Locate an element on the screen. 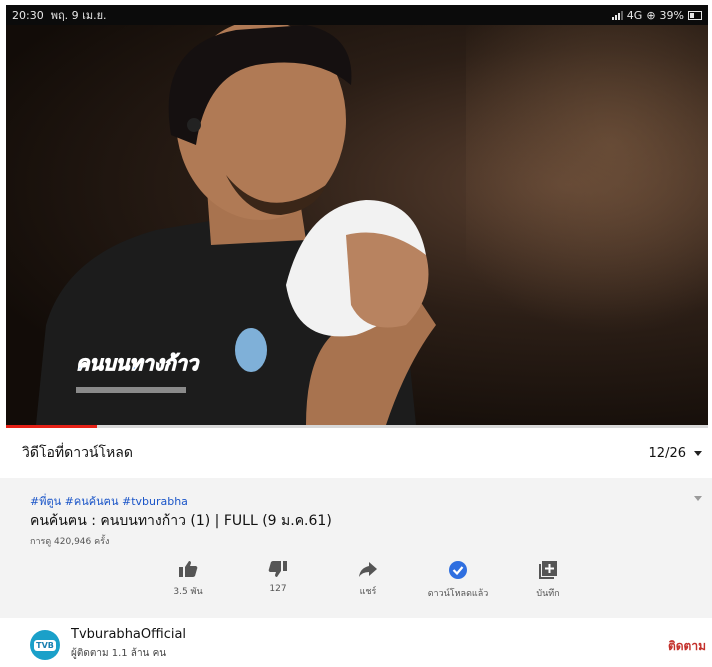  status-left: 20:30 พฤ. 9 เม.ย. is located at coordinates (59, 15).